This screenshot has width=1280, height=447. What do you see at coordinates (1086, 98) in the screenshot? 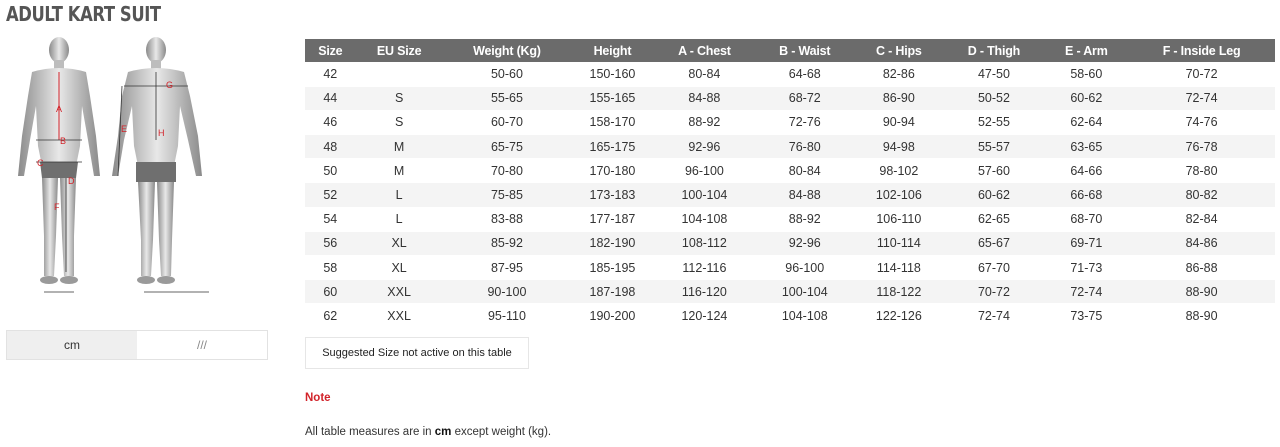
I see `table-cell: 60-62` at bounding box center [1086, 98].